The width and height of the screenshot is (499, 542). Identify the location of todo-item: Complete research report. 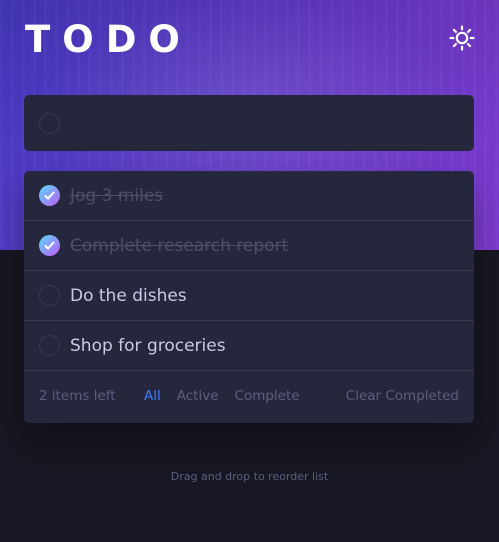
(249, 246).